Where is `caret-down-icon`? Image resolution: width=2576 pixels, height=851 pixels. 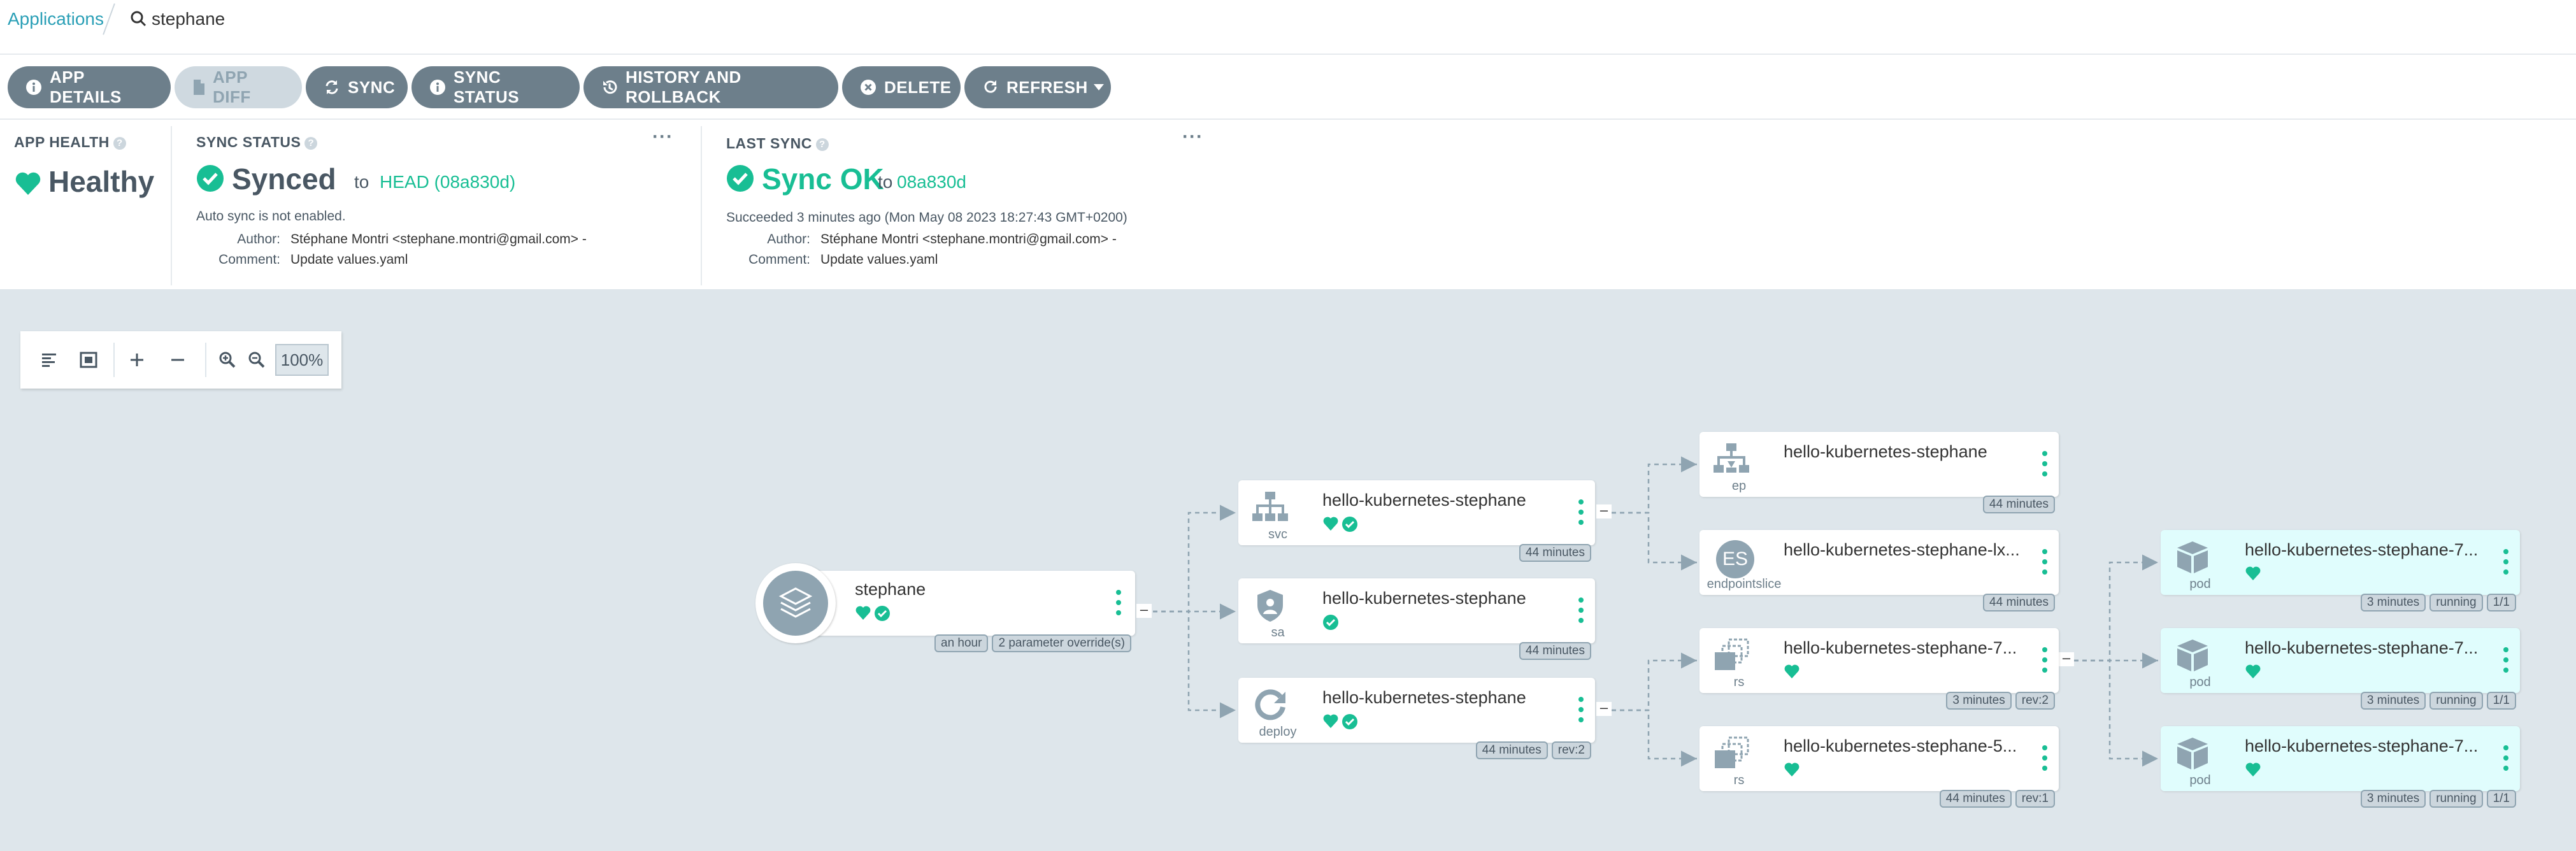 caret-down-icon is located at coordinates (1098, 87).